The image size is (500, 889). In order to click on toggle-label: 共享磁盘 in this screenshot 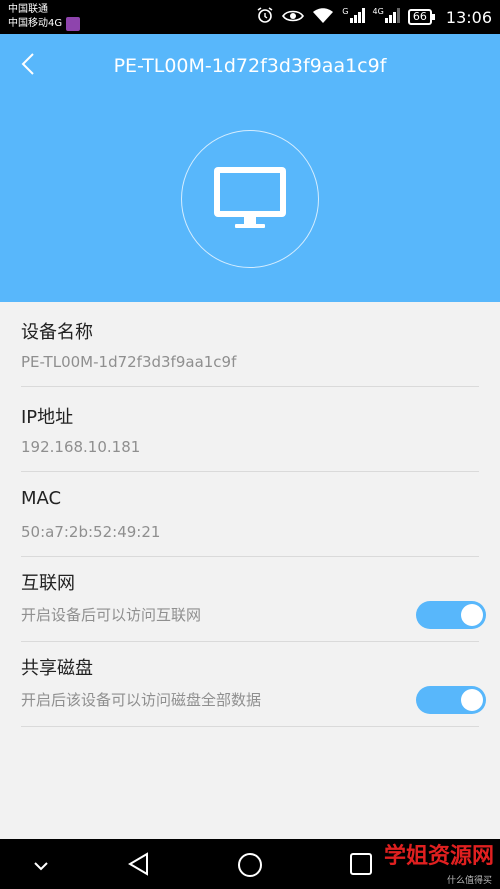, I will do `click(57, 668)`.